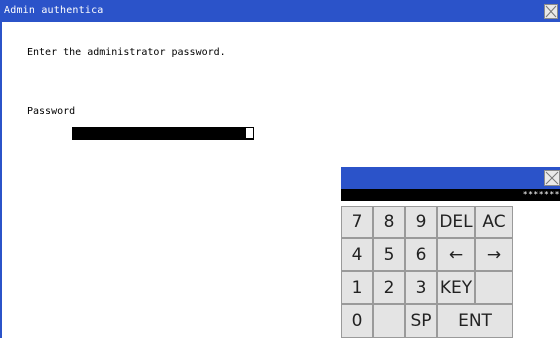  I want to click on key-blank, so click(494, 287).